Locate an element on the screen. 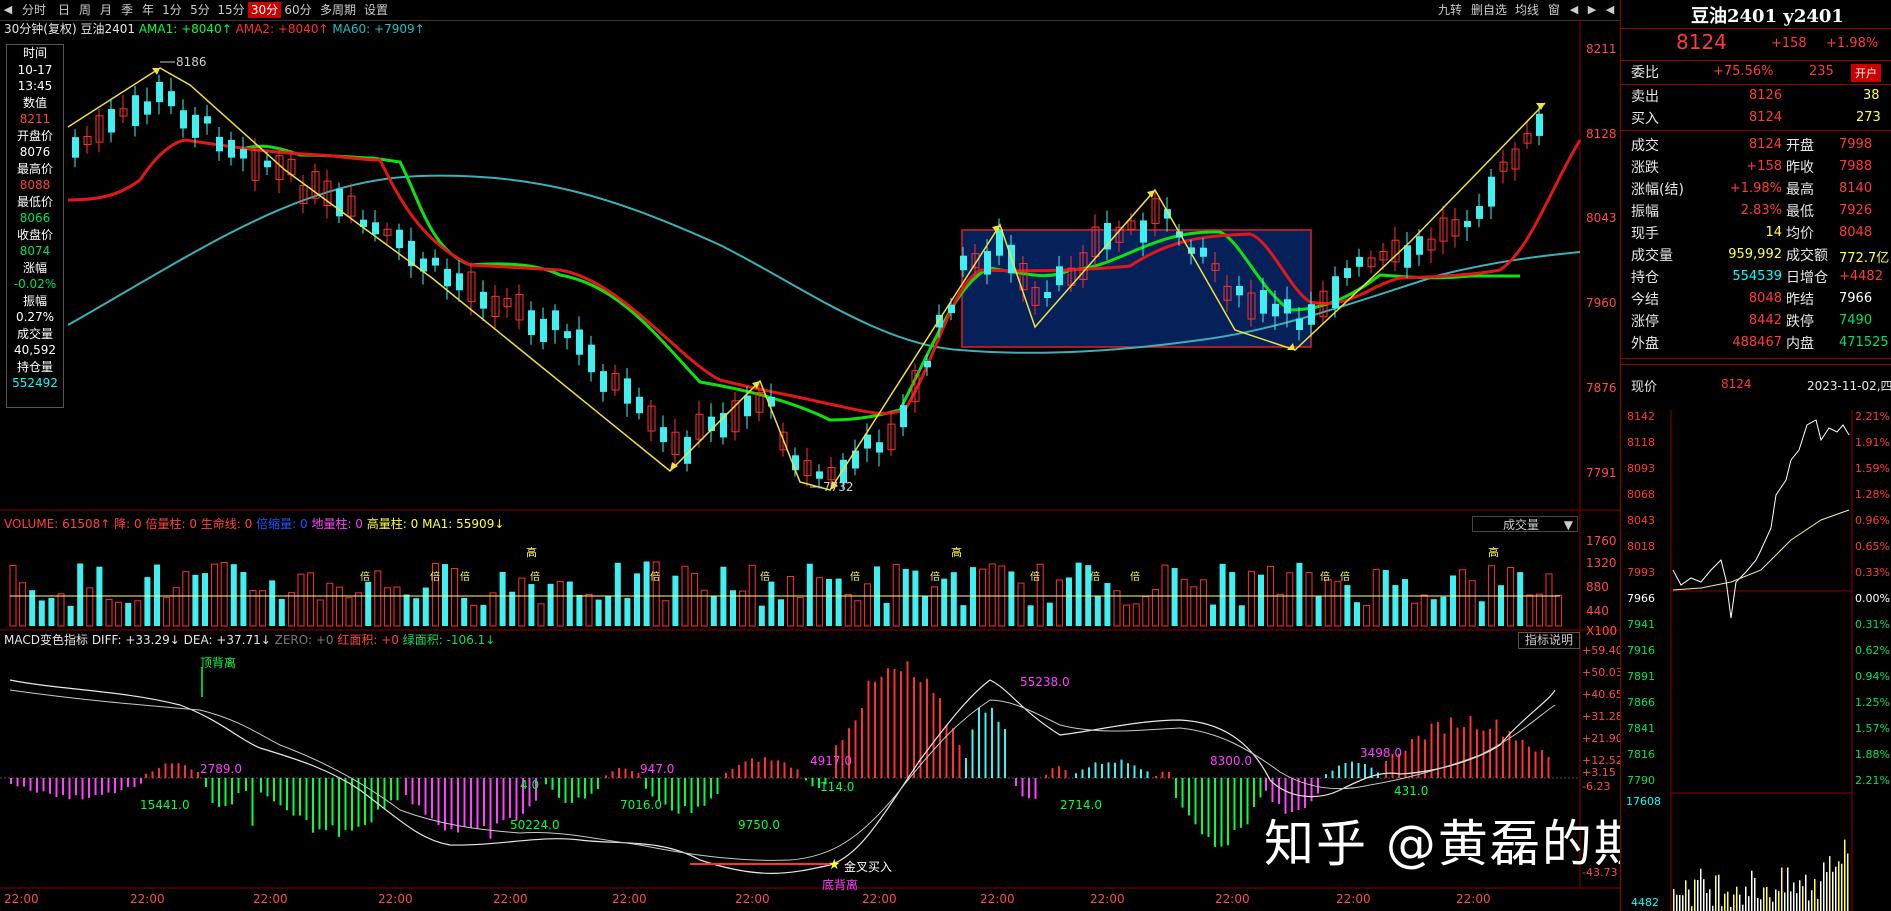 The height and width of the screenshot is (911, 1891). macd-tick: -6.23 is located at coordinates (1596, 786).